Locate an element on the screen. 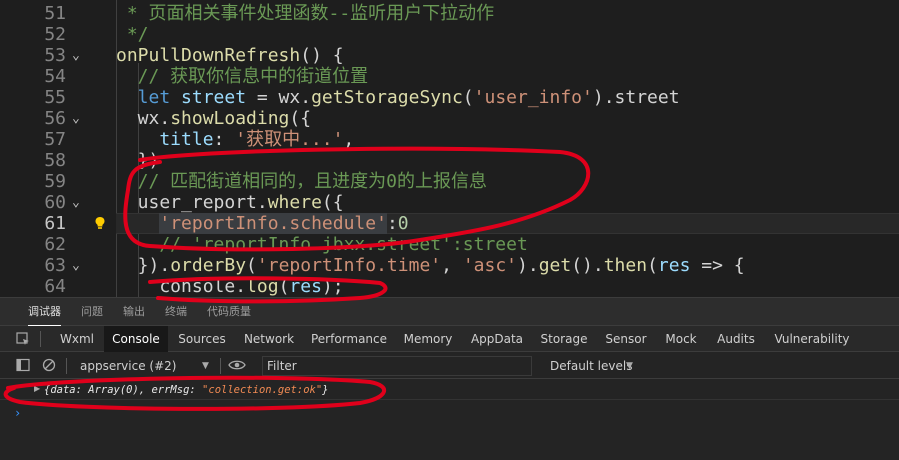  tab-performance: Performance is located at coordinates (349, 339).